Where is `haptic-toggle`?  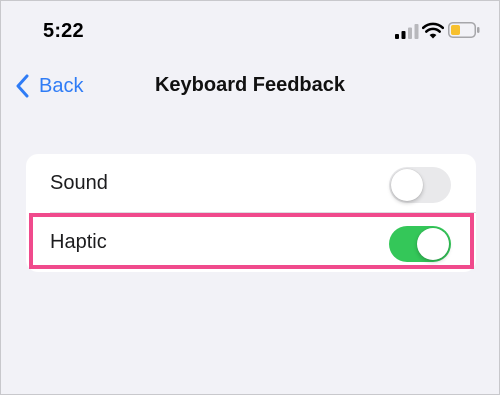
haptic-toggle is located at coordinates (420, 244).